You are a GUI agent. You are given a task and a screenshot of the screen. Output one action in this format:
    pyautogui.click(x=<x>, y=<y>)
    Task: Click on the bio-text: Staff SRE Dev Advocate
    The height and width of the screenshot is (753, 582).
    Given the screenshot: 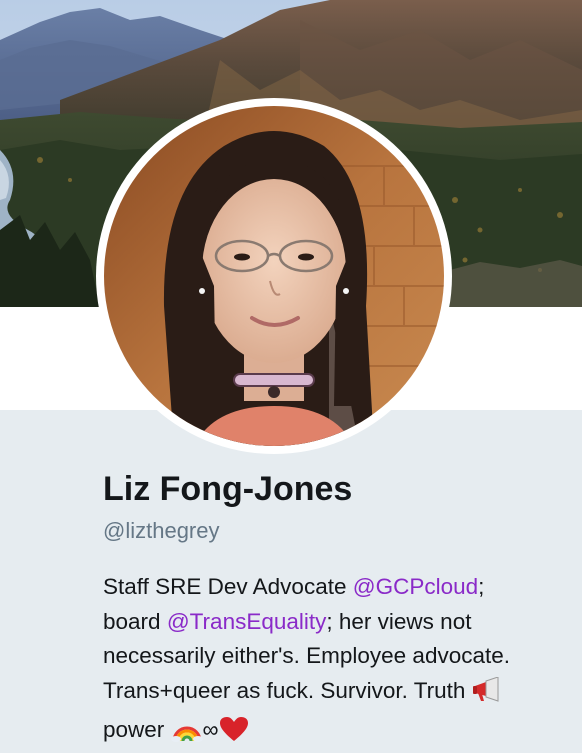 What is the action you would take?
    pyautogui.click(x=228, y=586)
    